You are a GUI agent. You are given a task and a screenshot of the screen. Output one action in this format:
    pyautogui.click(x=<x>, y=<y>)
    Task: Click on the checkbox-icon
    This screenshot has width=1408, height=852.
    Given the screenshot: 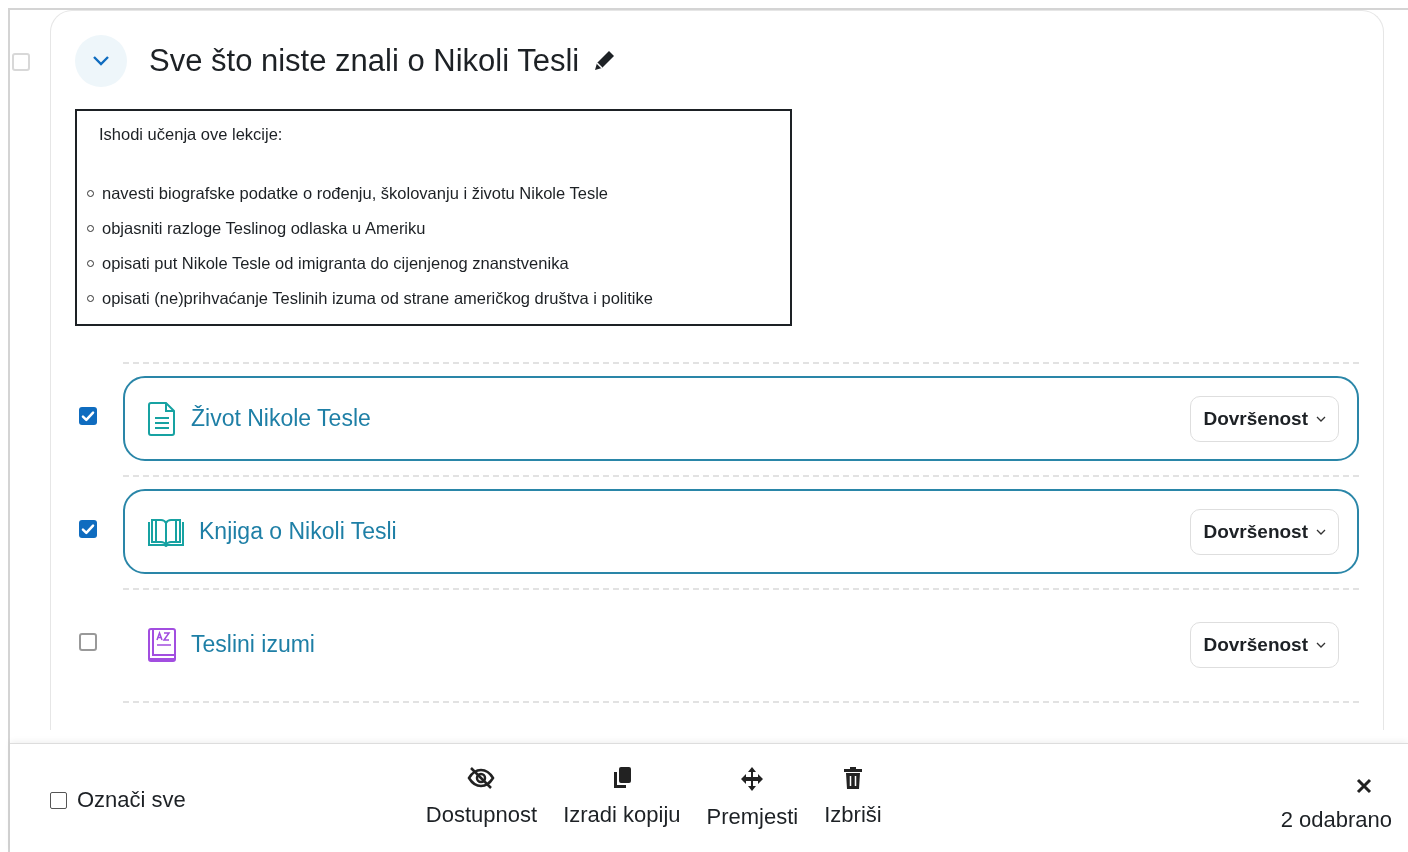 What is the action you would take?
    pyautogui.click(x=58, y=800)
    